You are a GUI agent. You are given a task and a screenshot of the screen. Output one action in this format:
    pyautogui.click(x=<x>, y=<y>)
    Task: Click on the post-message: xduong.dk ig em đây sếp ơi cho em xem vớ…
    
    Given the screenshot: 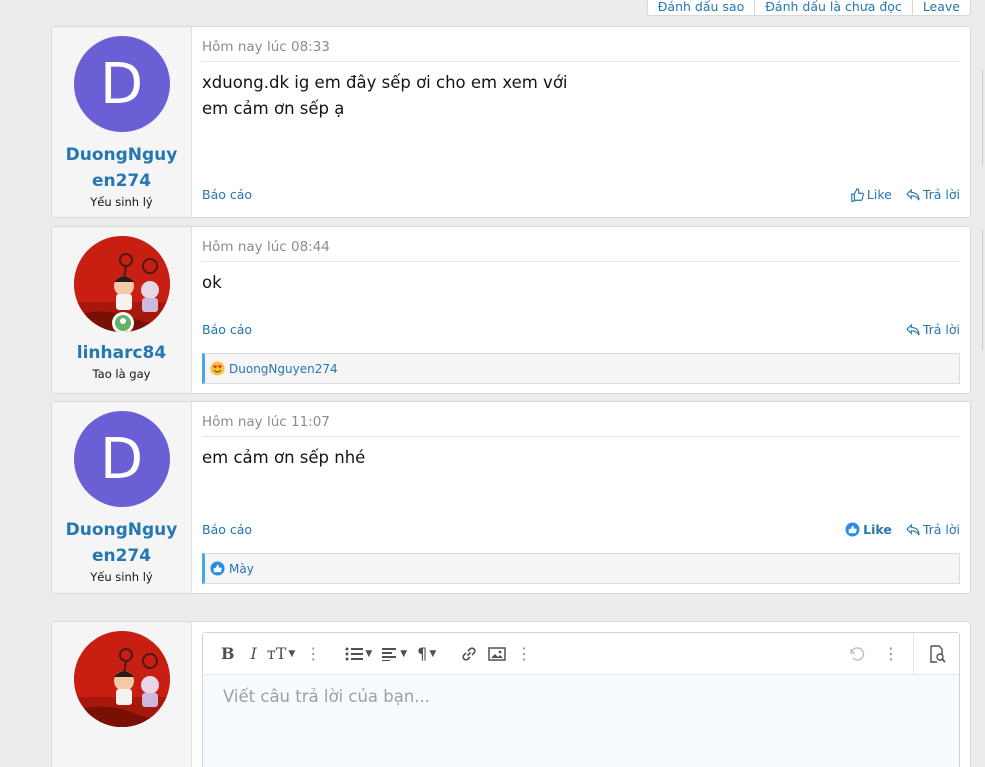 What is the action you would take?
    pyautogui.click(x=581, y=92)
    